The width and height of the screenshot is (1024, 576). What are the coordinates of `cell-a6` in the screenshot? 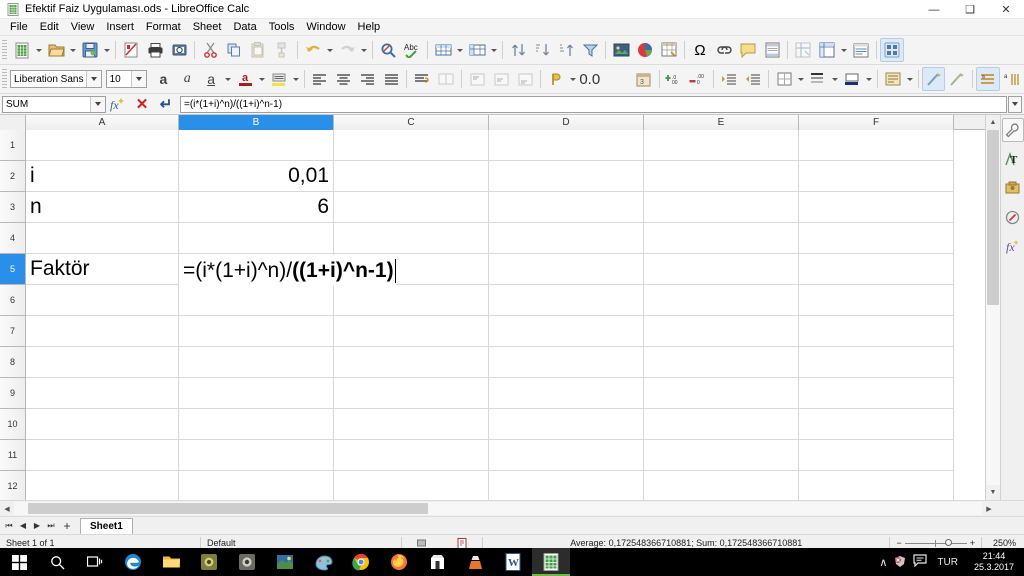 It's located at (102, 300).